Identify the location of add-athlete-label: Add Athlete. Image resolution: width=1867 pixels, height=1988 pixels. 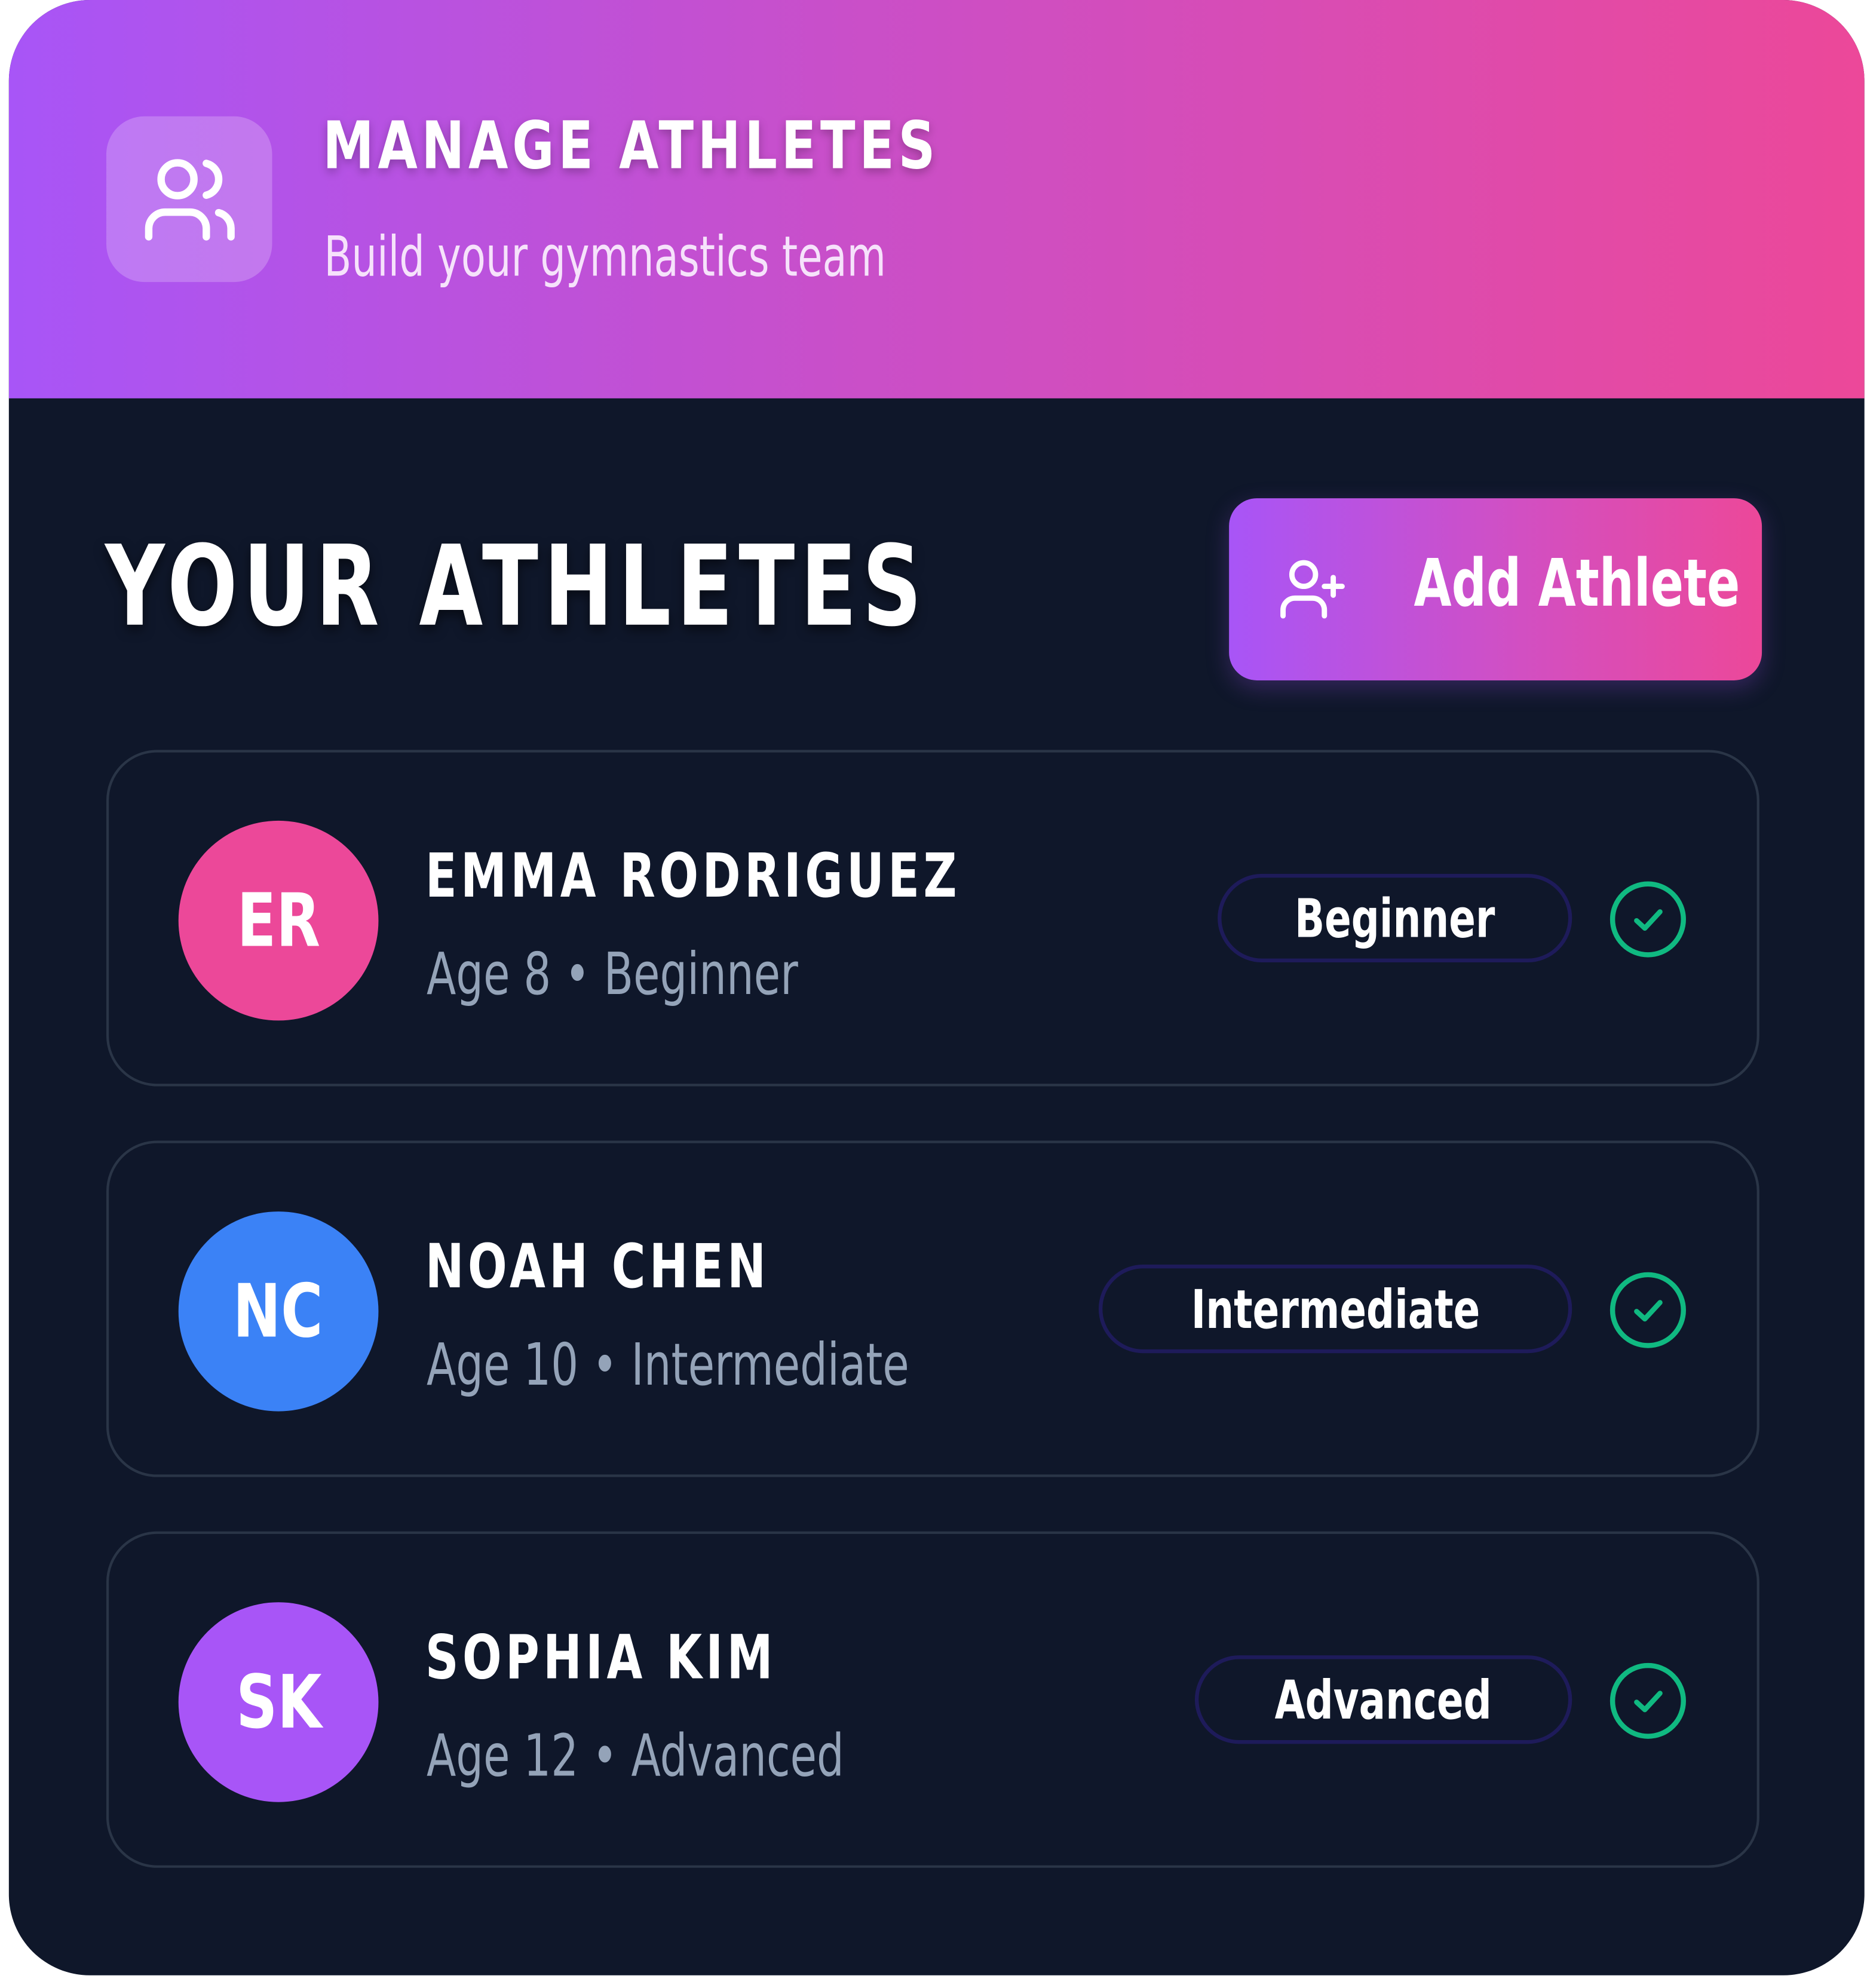
(1577, 584).